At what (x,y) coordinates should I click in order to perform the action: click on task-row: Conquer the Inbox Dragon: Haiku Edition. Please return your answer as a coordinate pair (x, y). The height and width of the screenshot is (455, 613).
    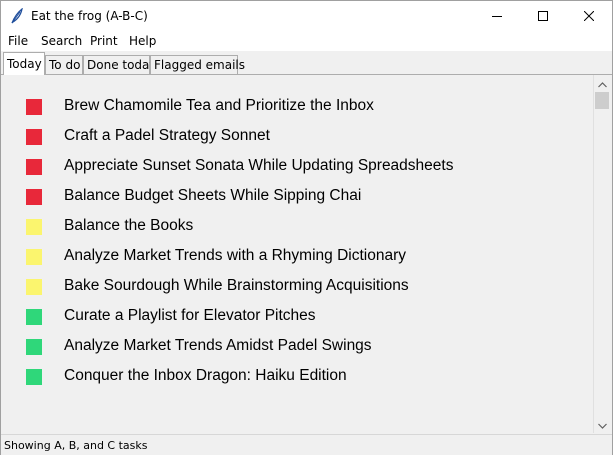
    Looking at the image, I should click on (282, 377).